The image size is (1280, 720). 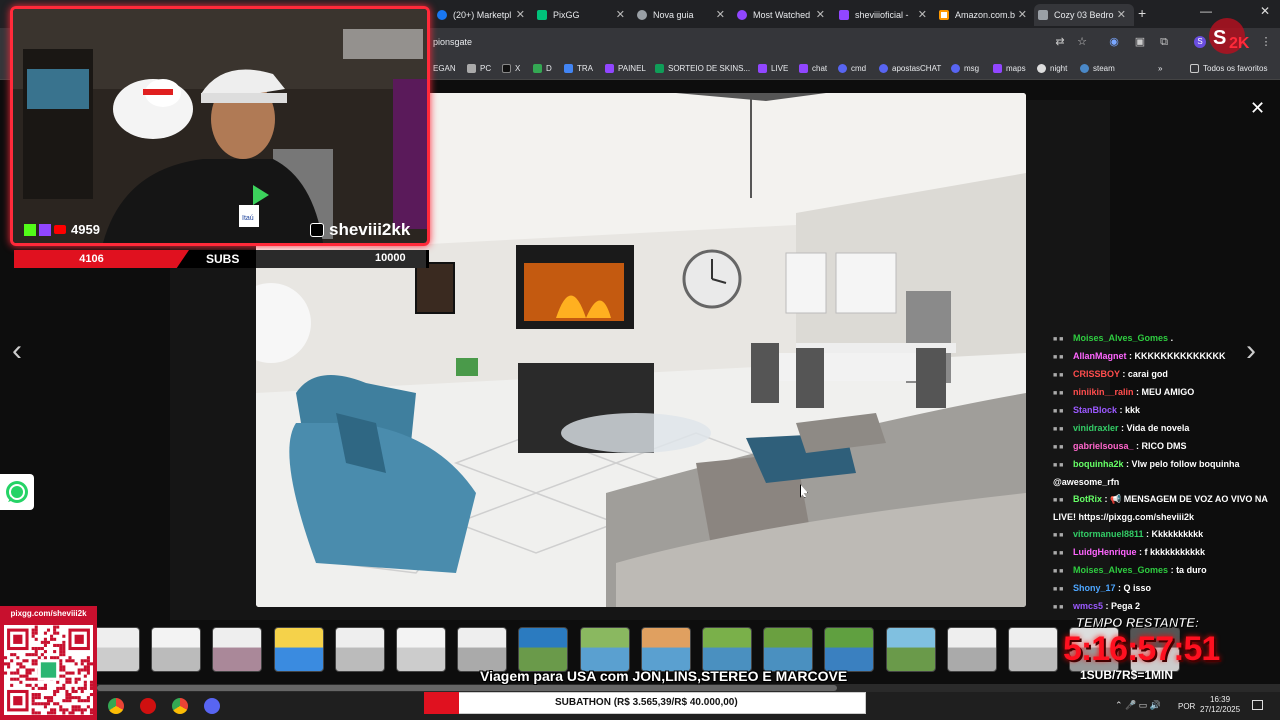 I want to click on tab-most-watched: Most Watched ✕, so click(x=783, y=15).